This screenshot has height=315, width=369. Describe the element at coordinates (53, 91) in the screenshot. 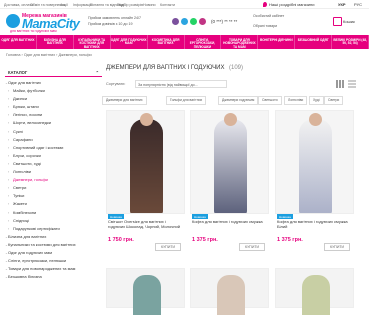

I see `sidebar-item: › Майки, футболки` at that location.